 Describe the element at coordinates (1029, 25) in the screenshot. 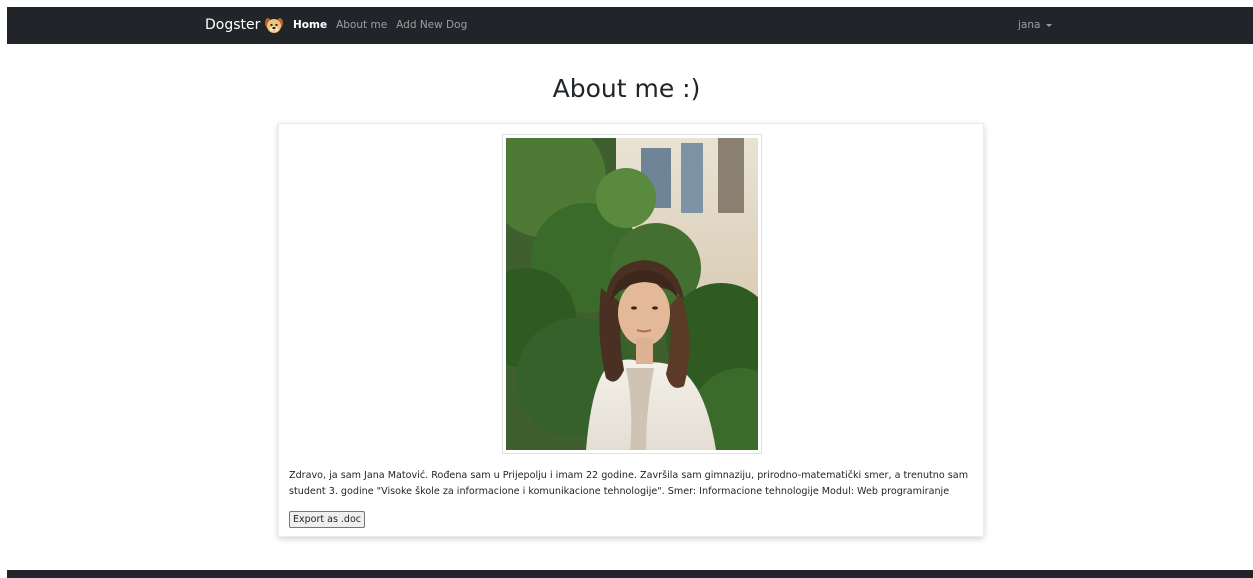

I see `user-name: jana` at that location.